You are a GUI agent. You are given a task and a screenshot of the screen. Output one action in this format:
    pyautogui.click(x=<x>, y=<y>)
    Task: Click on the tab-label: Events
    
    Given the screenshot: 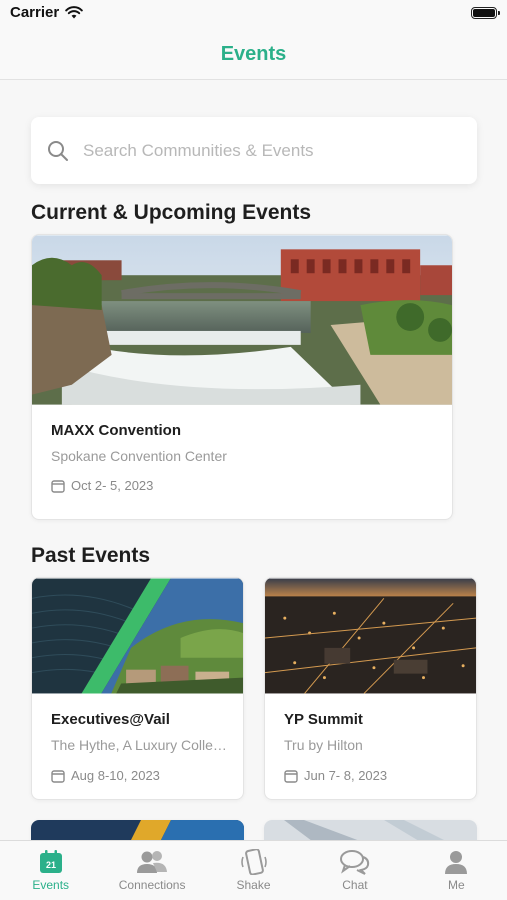 What is the action you would take?
    pyautogui.click(x=51, y=885)
    